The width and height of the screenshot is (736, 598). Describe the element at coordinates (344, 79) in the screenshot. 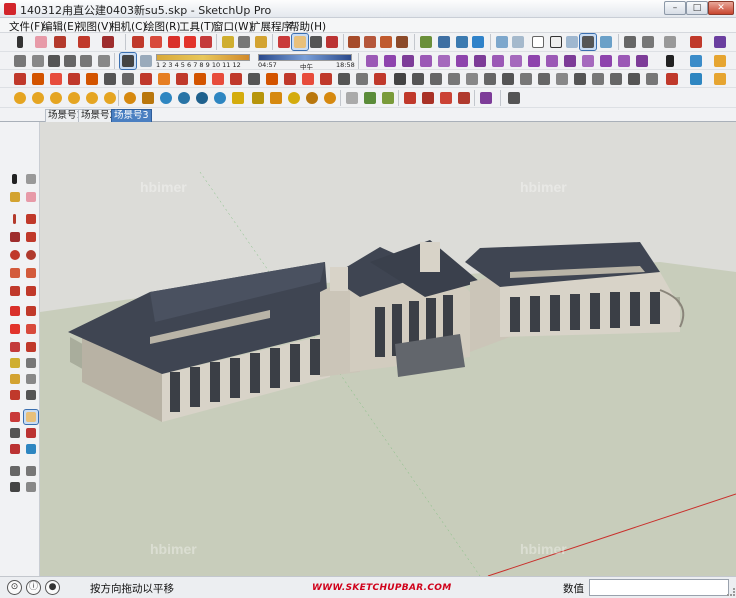

I see `plugin-tool-19-button` at that location.